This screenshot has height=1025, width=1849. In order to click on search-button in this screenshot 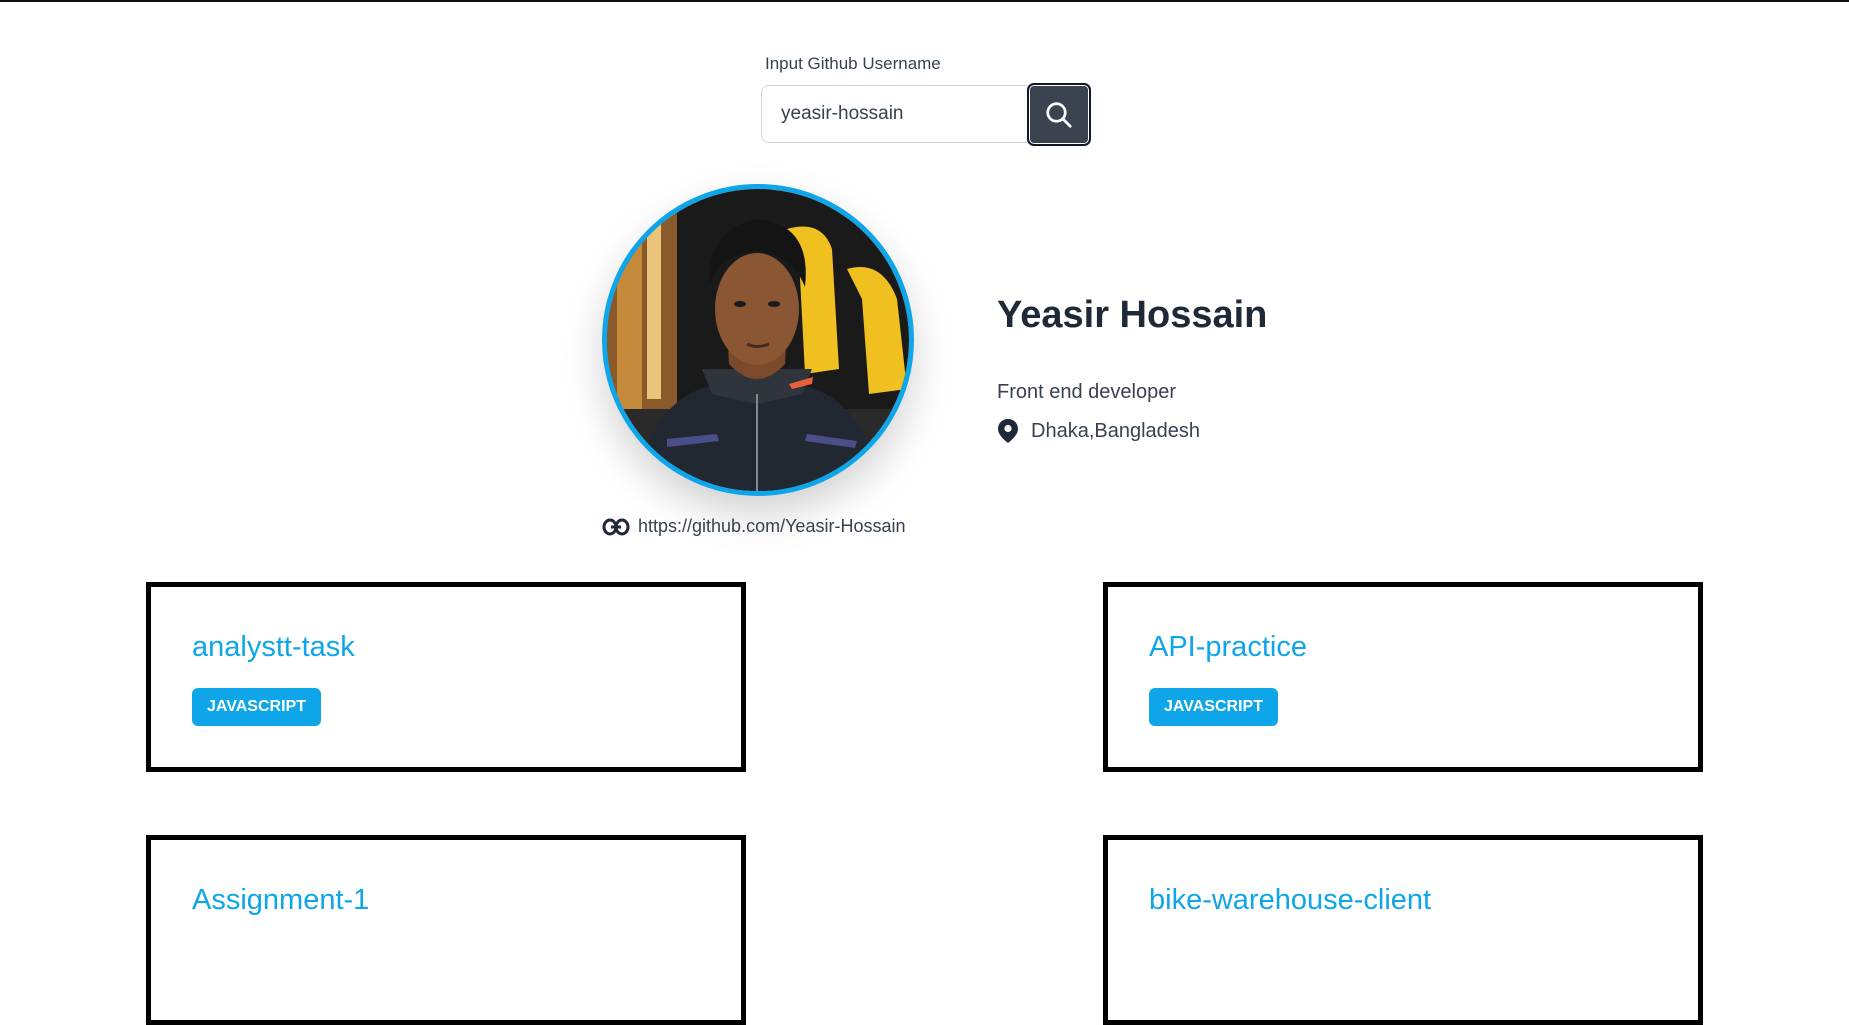, I will do `click(1059, 114)`.